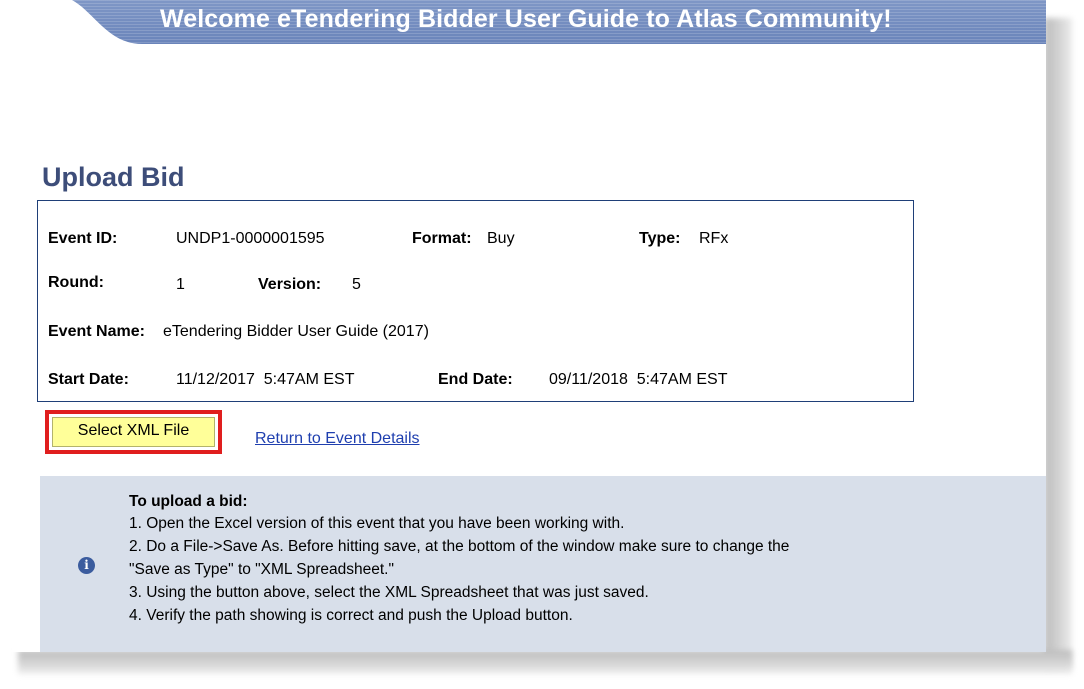 Image resolution: width=1084 pixels, height=689 pixels. Describe the element at coordinates (86, 565) in the screenshot. I see `info-icon: i` at that location.